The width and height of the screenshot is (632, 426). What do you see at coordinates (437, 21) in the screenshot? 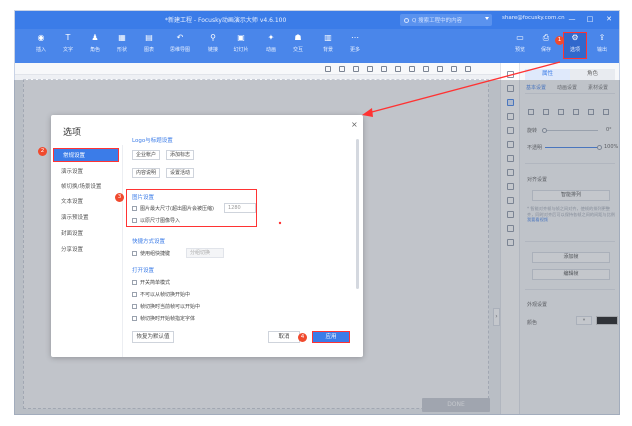
I see `search-placeholder: Q 搜索工程中的内容` at bounding box center [437, 21].